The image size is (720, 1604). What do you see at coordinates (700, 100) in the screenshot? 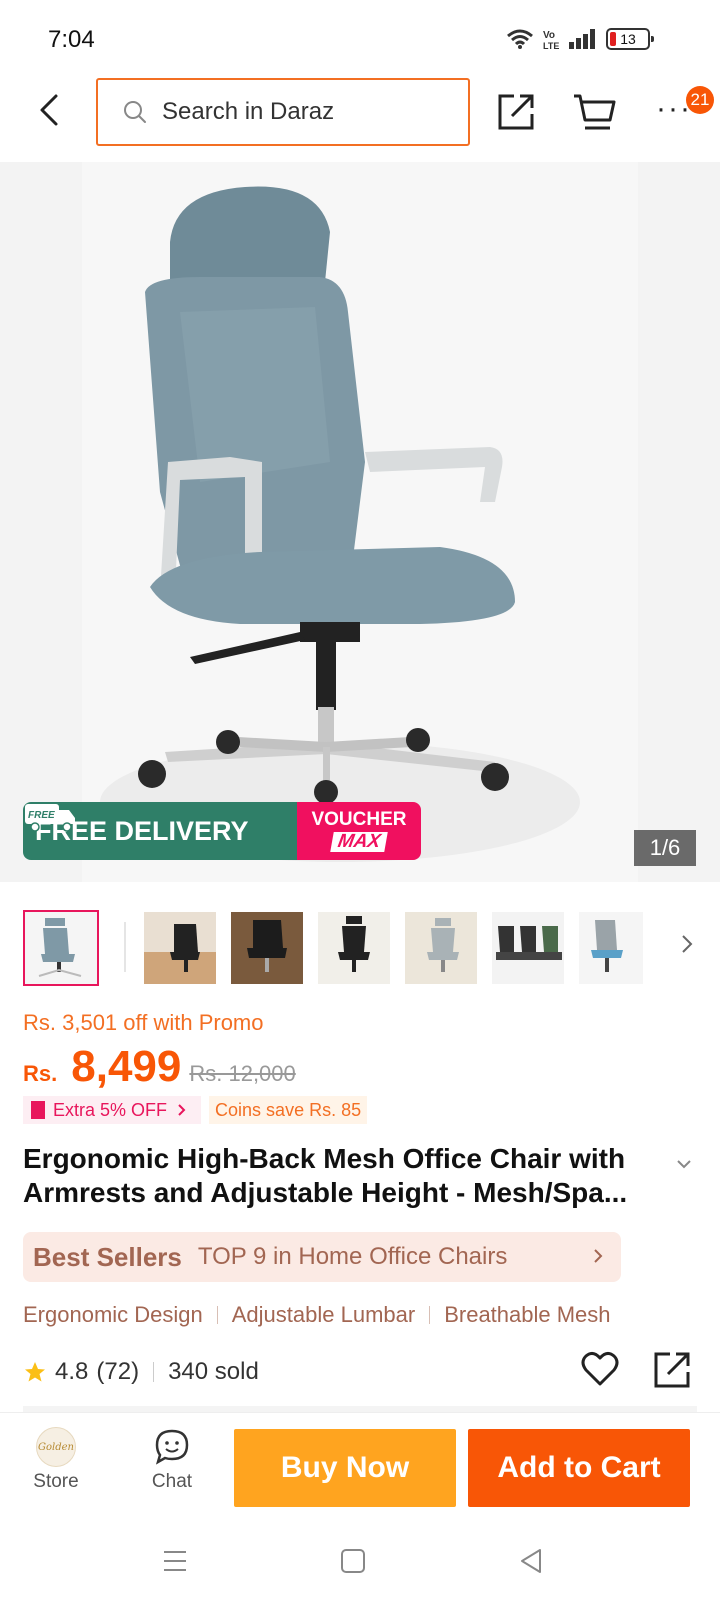
I see `cart-badge: 21` at bounding box center [700, 100].